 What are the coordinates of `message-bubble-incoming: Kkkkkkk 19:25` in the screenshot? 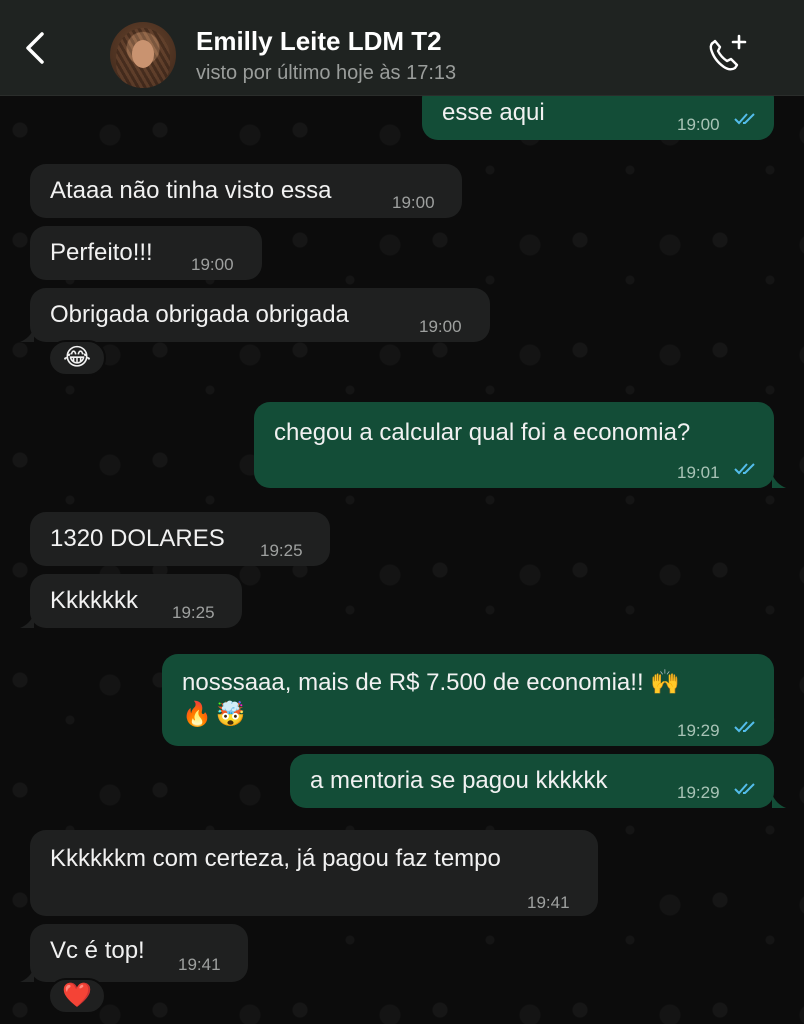 It's located at (136, 601).